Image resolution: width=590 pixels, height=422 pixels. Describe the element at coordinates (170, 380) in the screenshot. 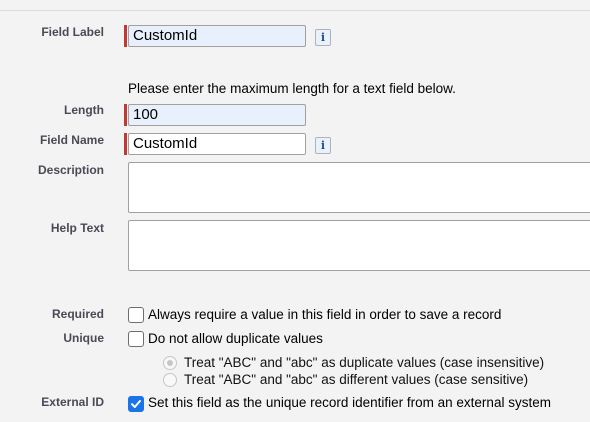

I see `case-sensitive-radio` at that location.